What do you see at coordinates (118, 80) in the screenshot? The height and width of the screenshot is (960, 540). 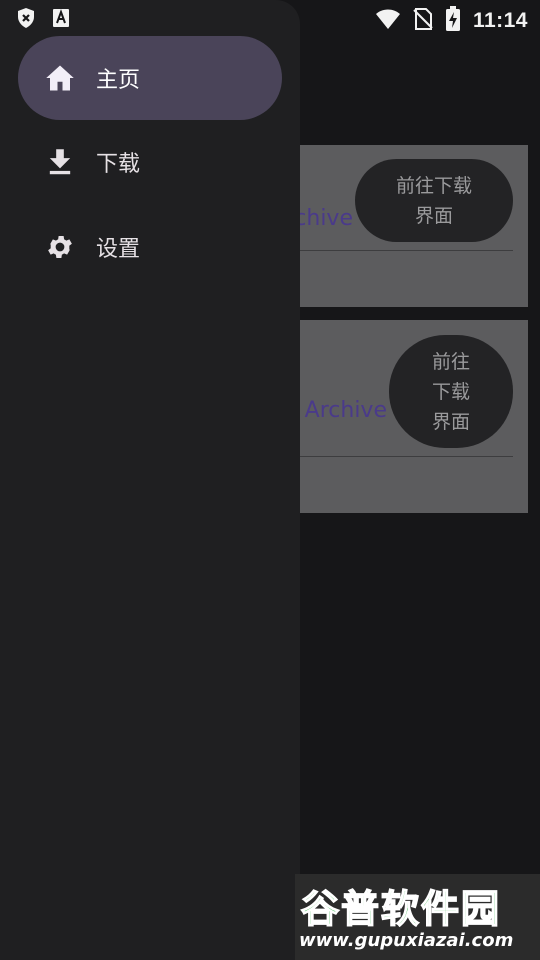 I see `drawer-item-label: 主页` at bounding box center [118, 80].